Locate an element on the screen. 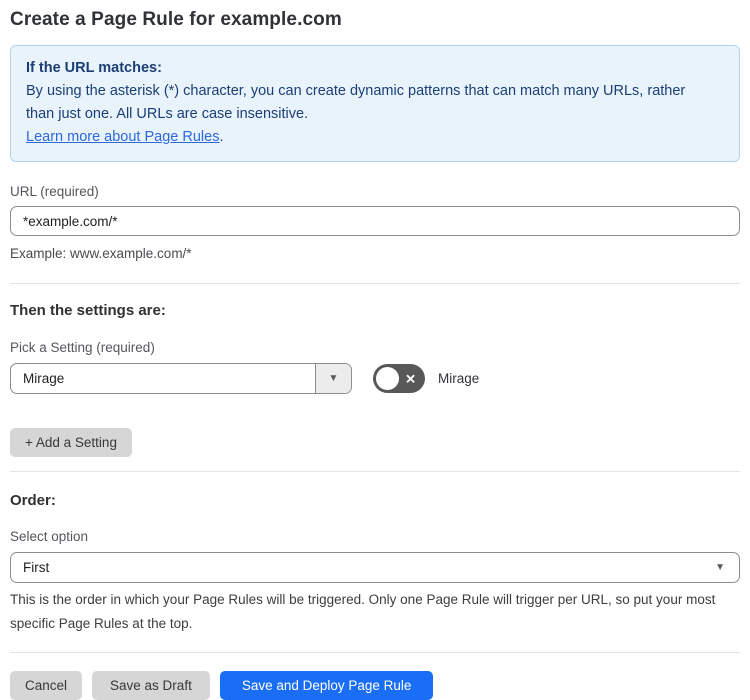 This screenshot has height=700, width=750. mirage-toggle: ✕ is located at coordinates (399, 378).